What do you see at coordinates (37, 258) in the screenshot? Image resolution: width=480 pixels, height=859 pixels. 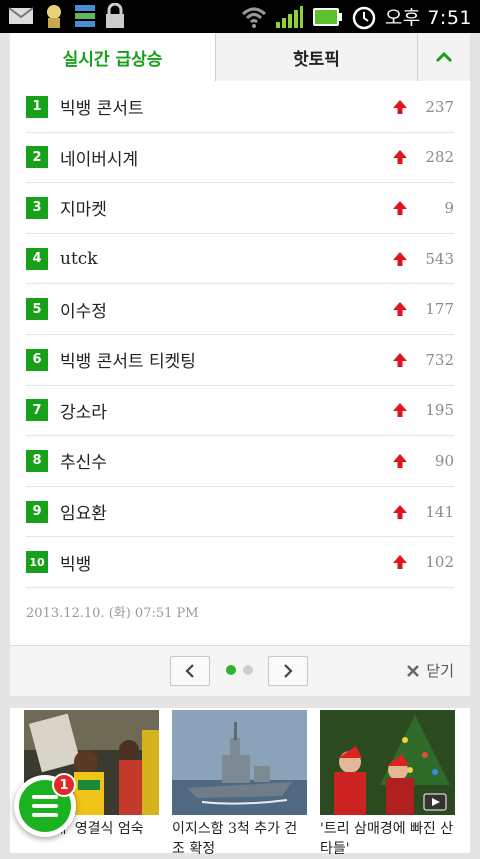 I see `rank-badge: 4` at bounding box center [37, 258].